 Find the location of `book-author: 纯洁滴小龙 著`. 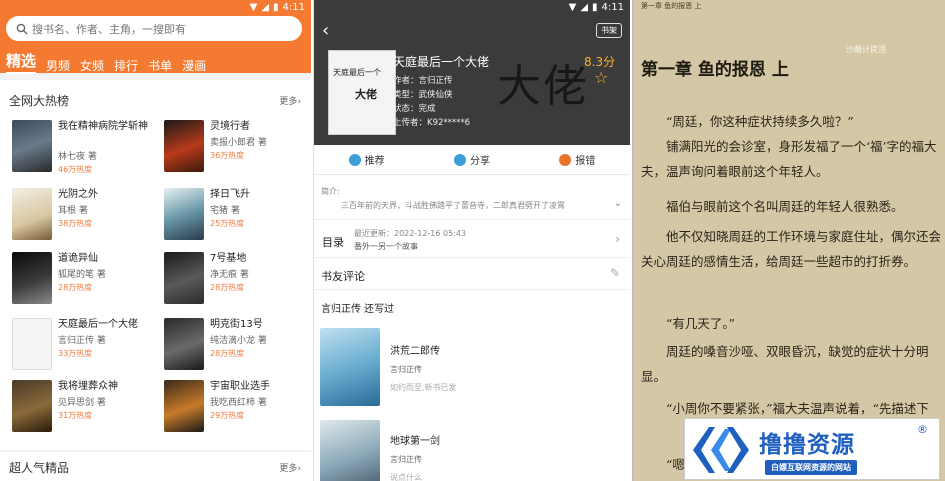

book-author: 纯洁滴小龙 著 is located at coordinates (238, 341).